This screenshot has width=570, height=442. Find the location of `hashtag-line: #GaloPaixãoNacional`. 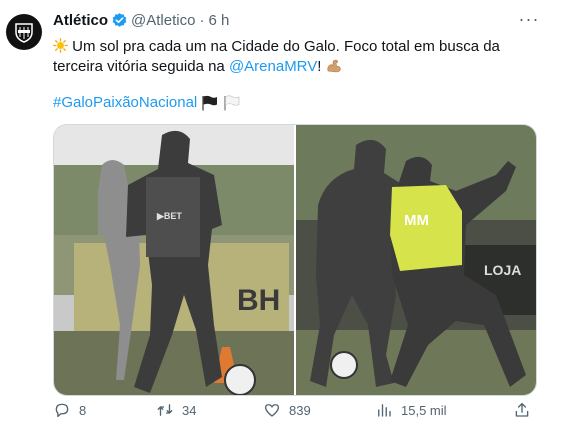

hashtag-line: #GaloPaixãoNacional is located at coordinates (147, 103).